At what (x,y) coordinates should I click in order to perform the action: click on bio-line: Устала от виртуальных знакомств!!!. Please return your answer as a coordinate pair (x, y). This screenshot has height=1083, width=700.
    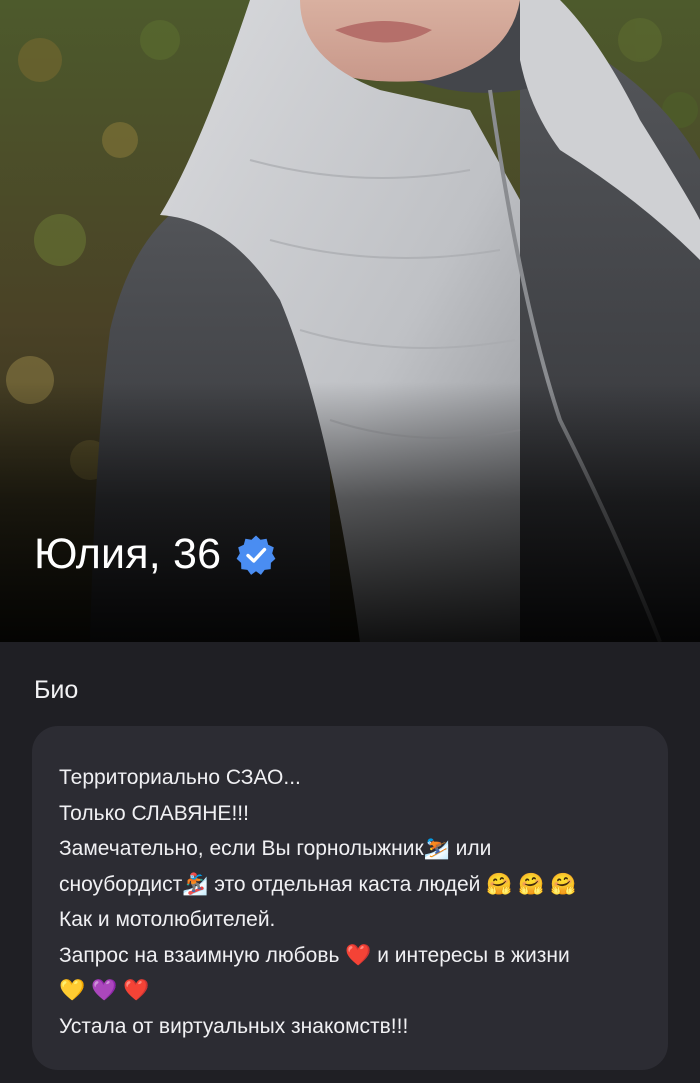
    Looking at the image, I should click on (234, 1026).